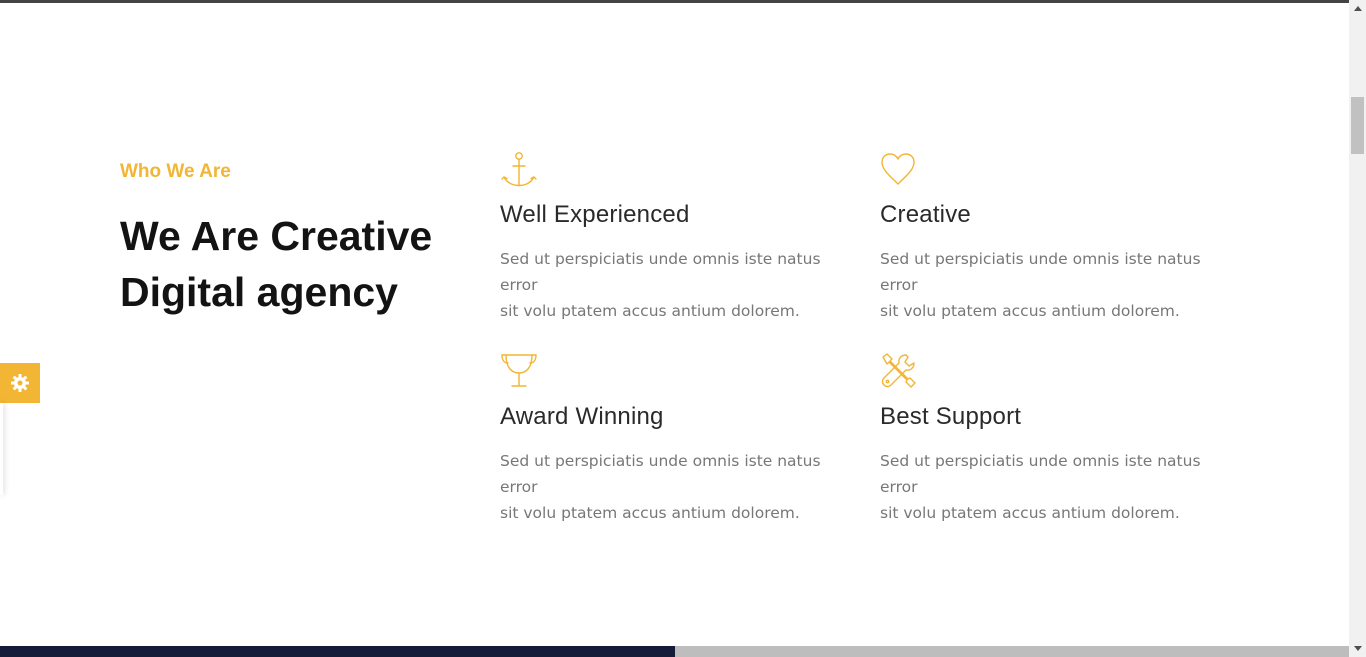 This screenshot has height=657, width=1366. I want to click on tools-icon, so click(900, 372).